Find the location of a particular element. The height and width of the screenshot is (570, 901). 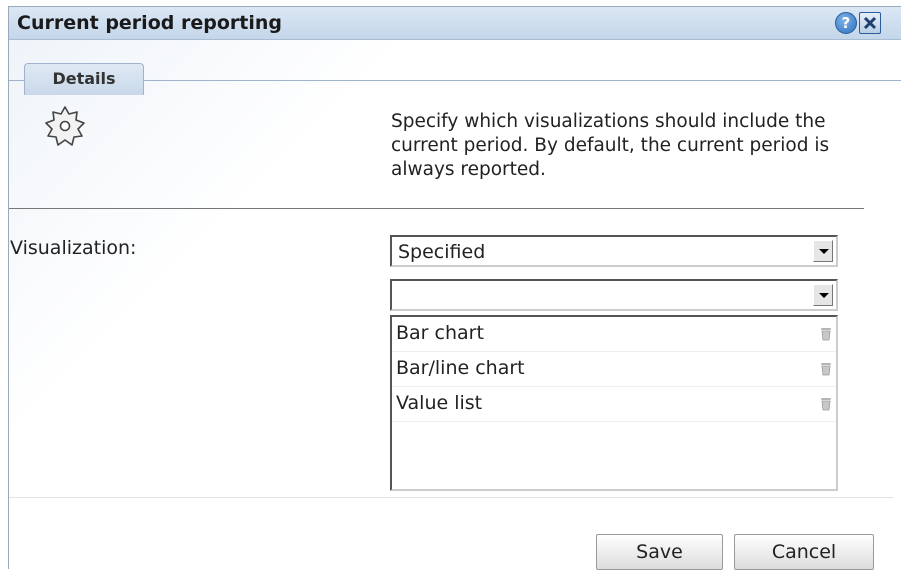

gear-icon is located at coordinates (65, 126).